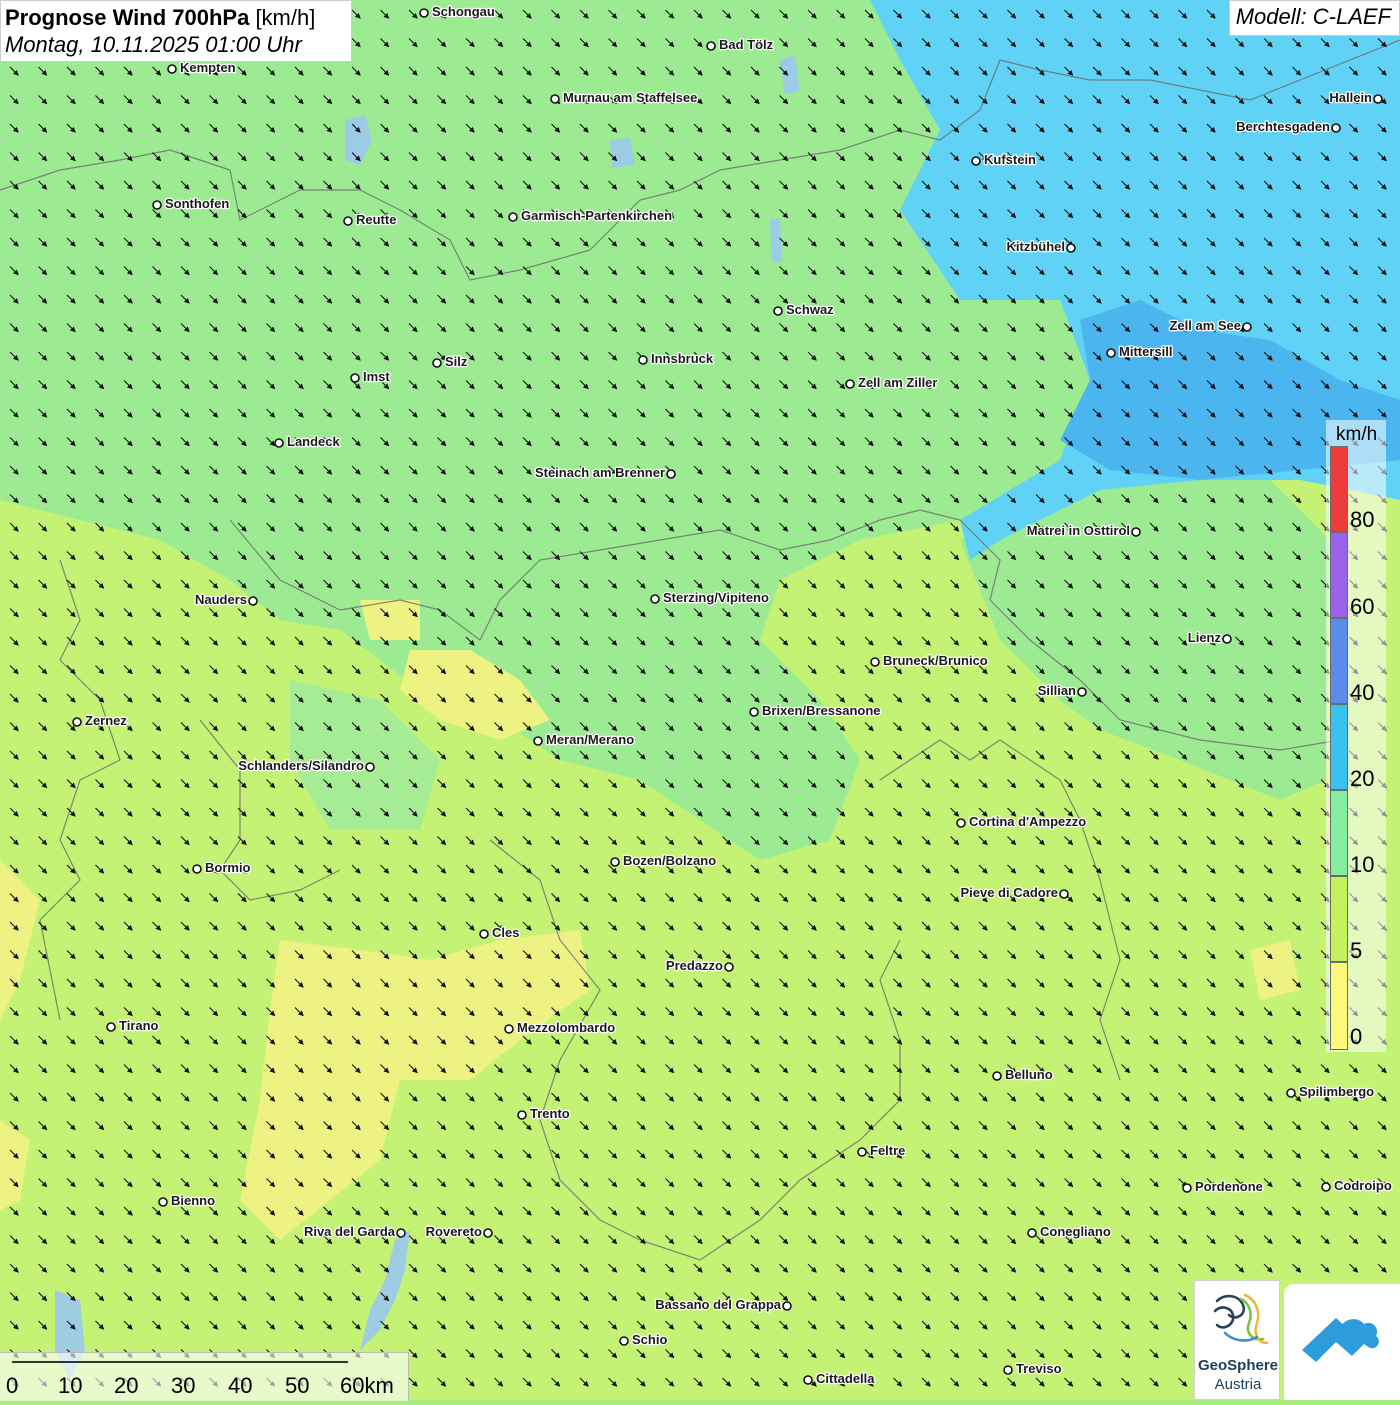 The width and height of the screenshot is (1400, 1405). I want to click on city-marker: Predazzo, so click(699, 965).